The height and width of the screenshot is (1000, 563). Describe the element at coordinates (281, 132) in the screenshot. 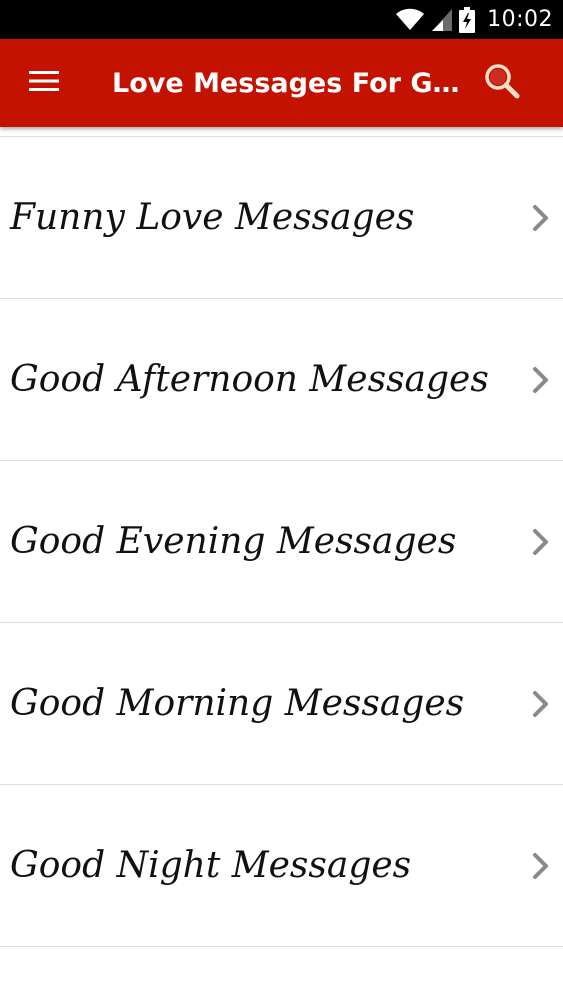

I see `list-divider` at that location.